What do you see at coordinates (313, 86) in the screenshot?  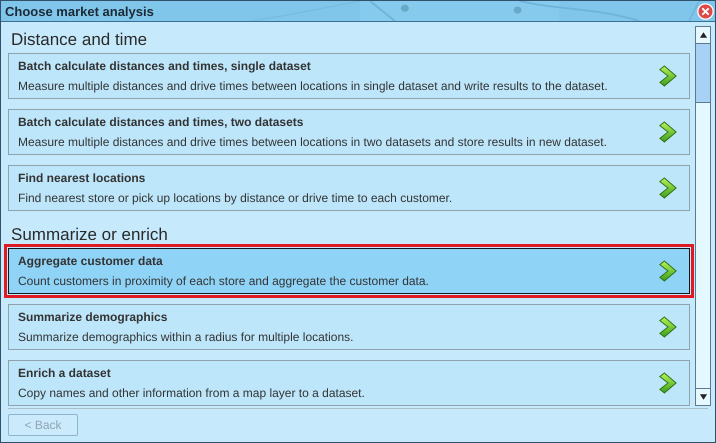 I see `option-description: Measure multiple distances and drive times between locations in single dataset and write results to the dataset.` at bounding box center [313, 86].